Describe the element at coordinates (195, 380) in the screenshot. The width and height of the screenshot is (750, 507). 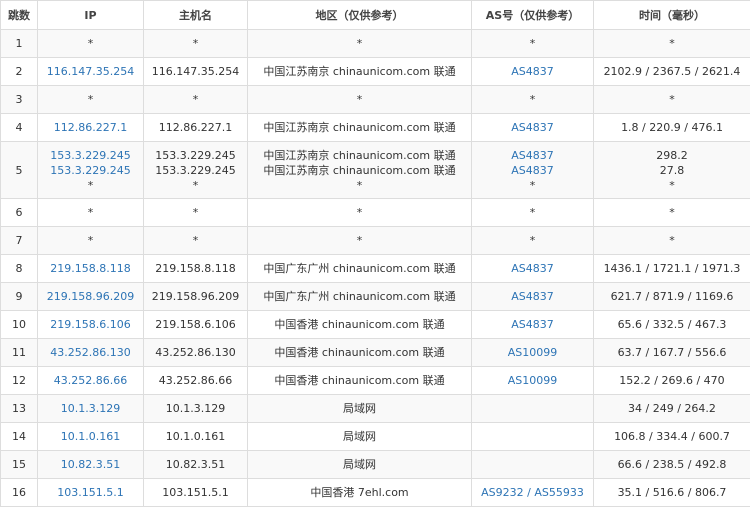
I see `host-text: 43.252.86.66` at that location.